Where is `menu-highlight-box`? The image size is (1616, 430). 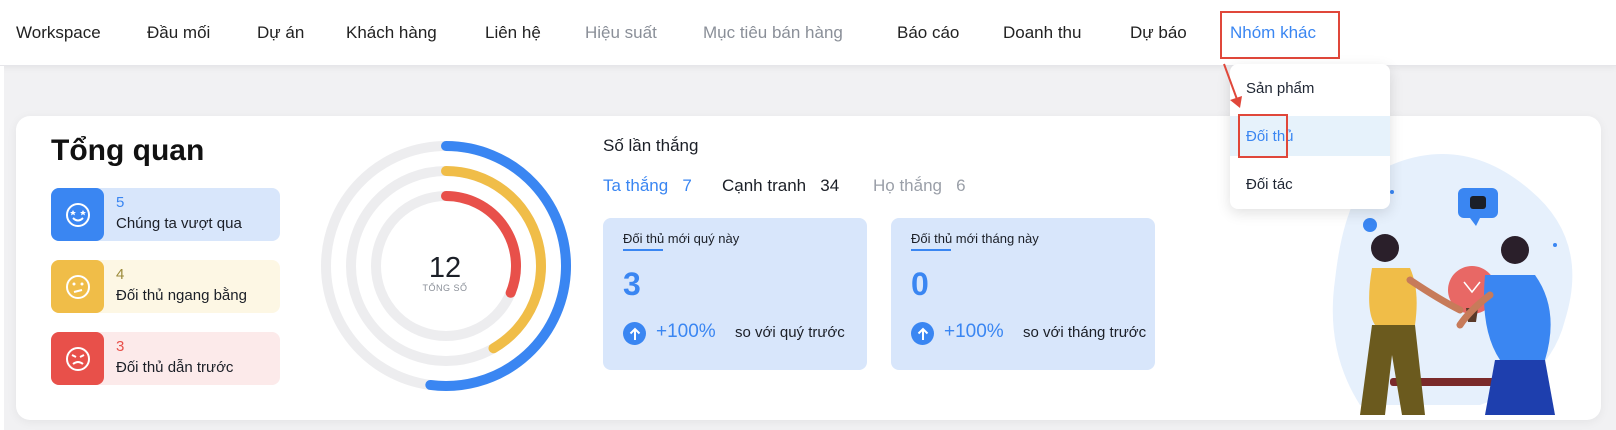 menu-highlight-box is located at coordinates (1263, 136).